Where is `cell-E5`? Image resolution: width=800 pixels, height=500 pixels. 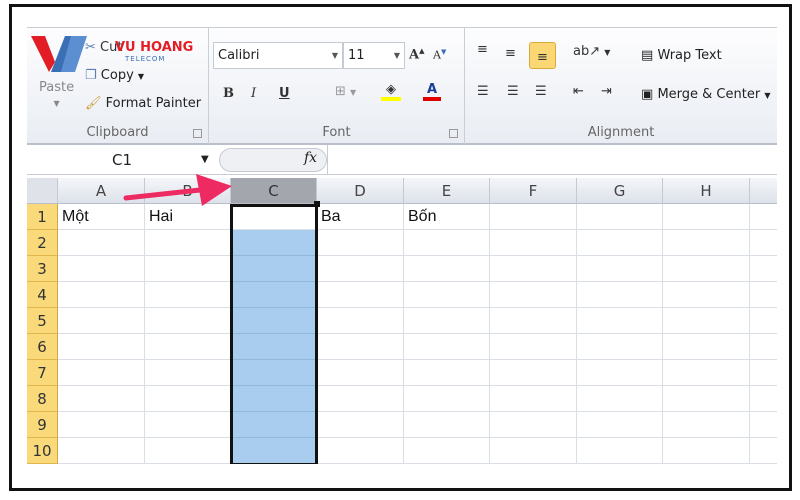
cell-E5 is located at coordinates (447, 321).